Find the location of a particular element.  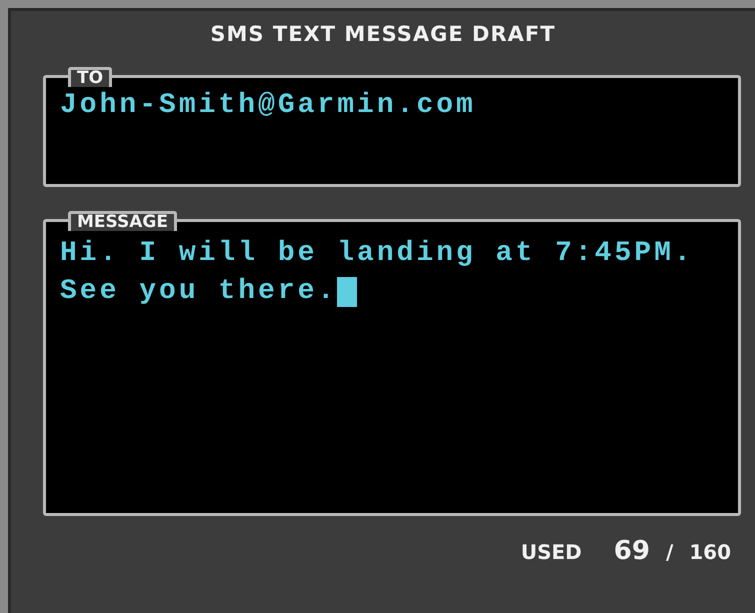

message-line: See you there. is located at coordinates (199, 291).